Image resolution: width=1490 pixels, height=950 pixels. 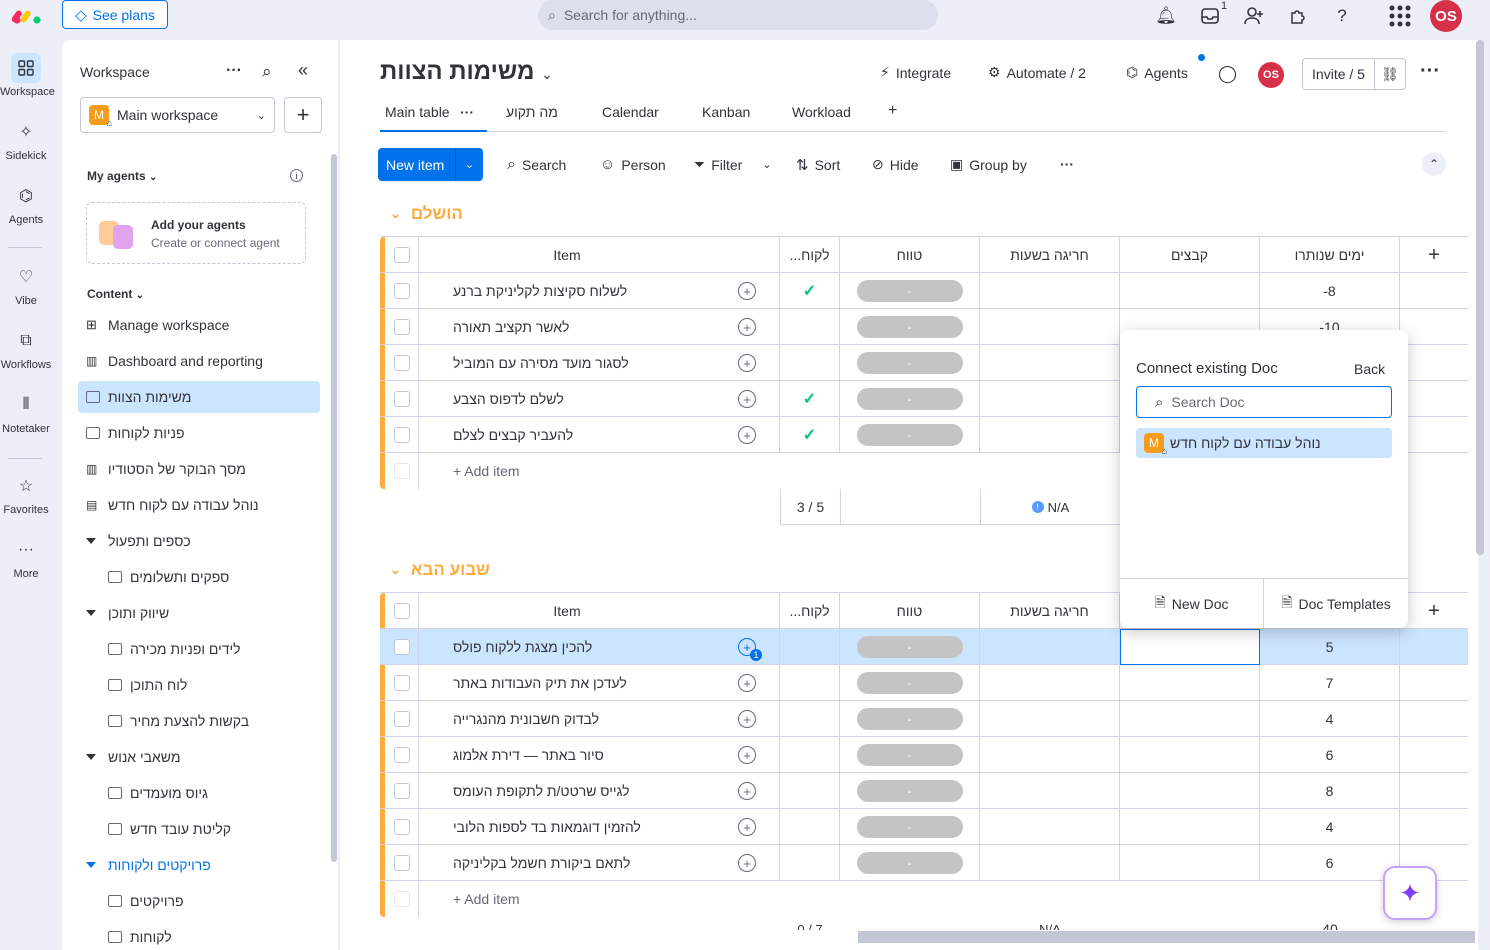 I want to click on new-item-button: New item ⌄, so click(x=430, y=164).